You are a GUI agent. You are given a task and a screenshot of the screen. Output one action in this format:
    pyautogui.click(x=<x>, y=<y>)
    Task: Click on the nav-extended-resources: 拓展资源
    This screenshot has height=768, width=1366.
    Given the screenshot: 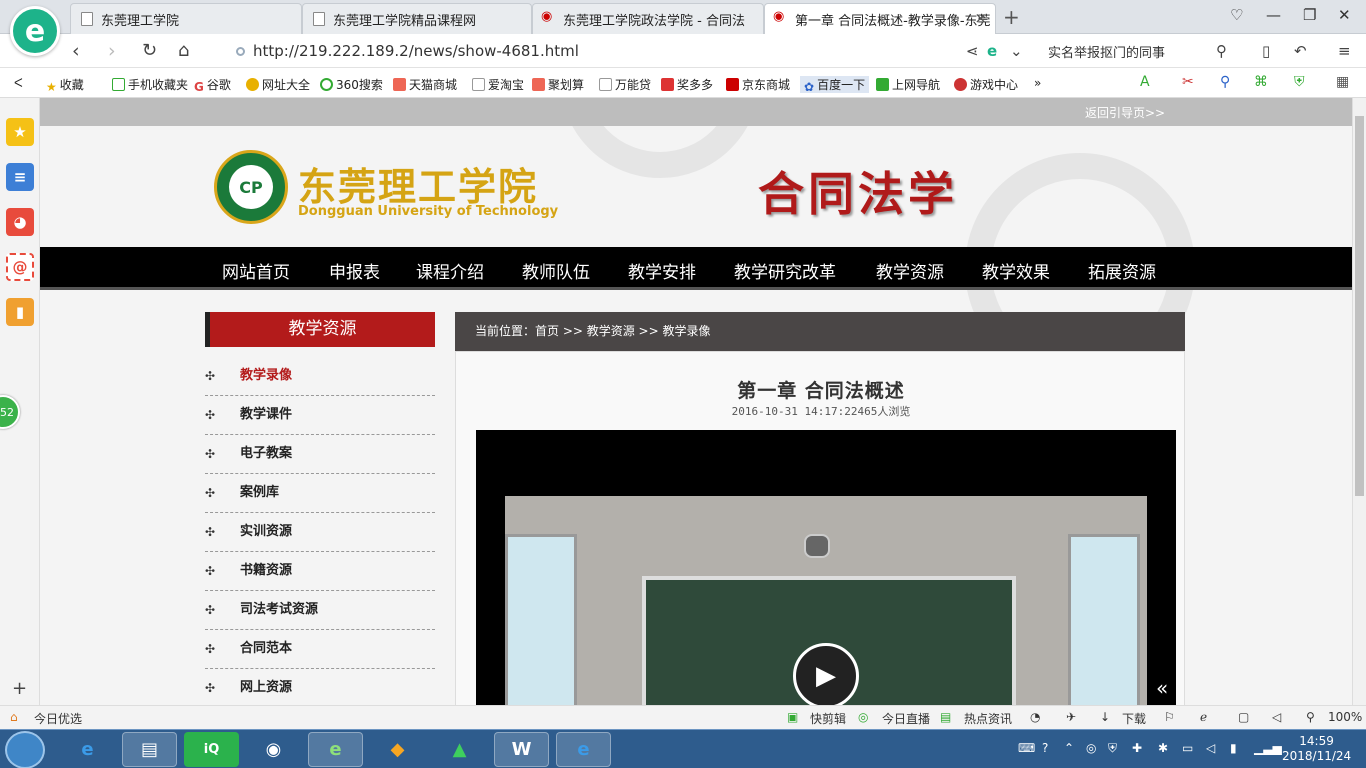 What is the action you would take?
    pyautogui.click(x=1122, y=270)
    